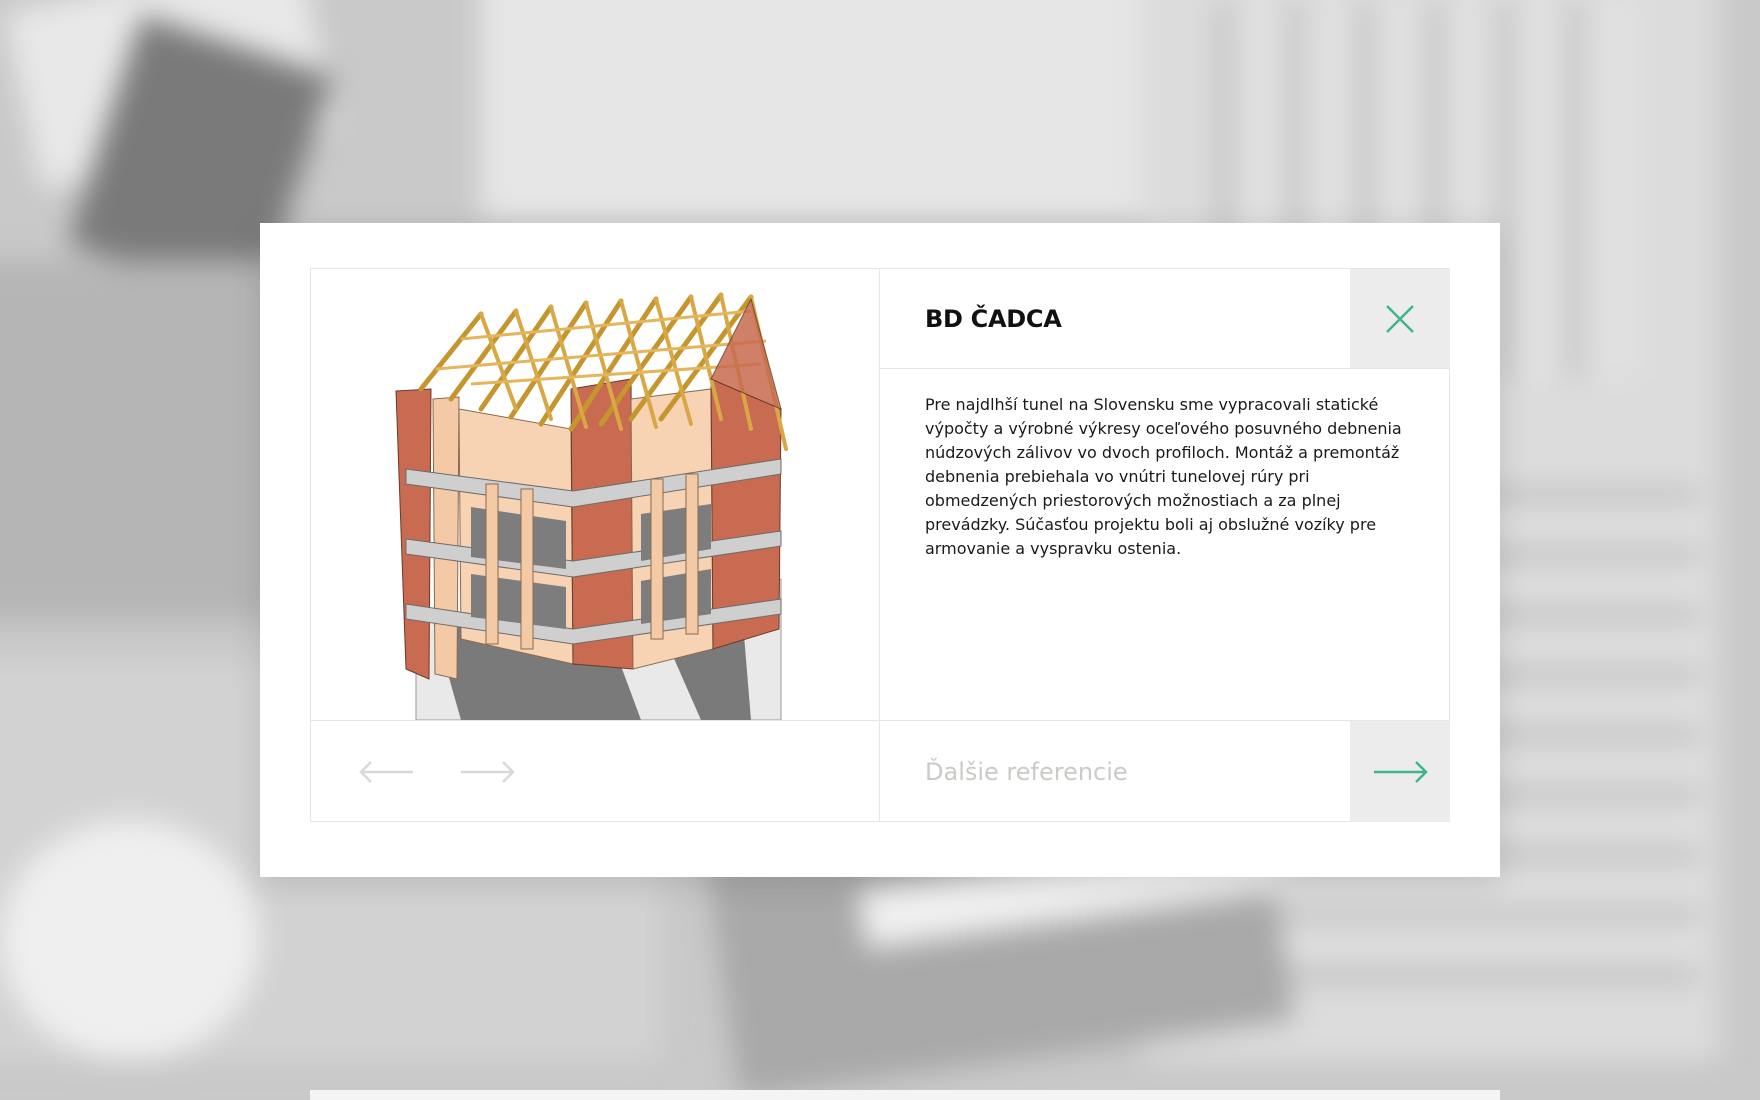 This screenshot has width=1760, height=1100. I want to click on footer-strip, so click(905, 1095).